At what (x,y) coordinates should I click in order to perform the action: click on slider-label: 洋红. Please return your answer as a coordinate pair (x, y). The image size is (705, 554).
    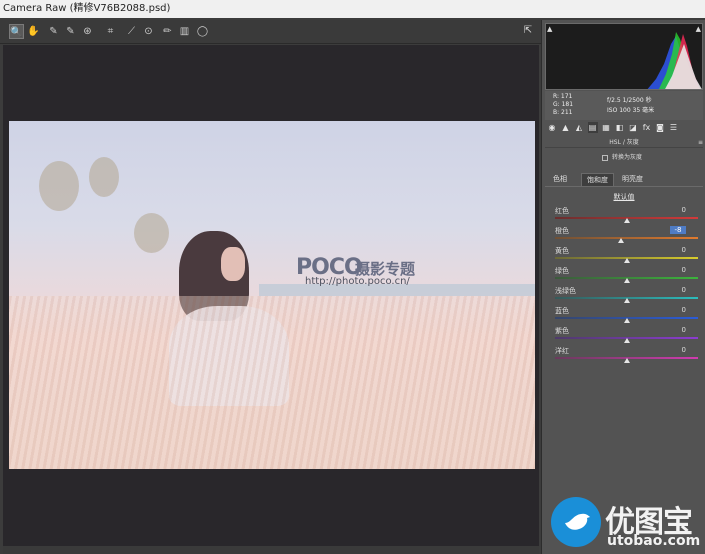
    Looking at the image, I should click on (562, 351).